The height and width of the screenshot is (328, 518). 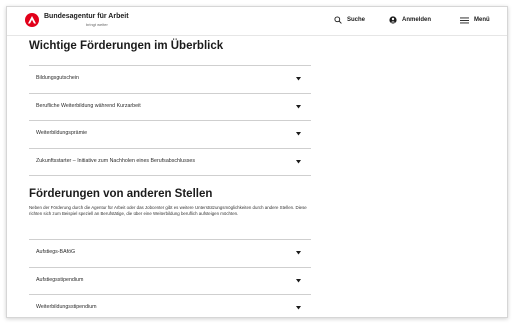 I want to click on accordion-label: Aufstiegs-BAföG, so click(x=56, y=252).